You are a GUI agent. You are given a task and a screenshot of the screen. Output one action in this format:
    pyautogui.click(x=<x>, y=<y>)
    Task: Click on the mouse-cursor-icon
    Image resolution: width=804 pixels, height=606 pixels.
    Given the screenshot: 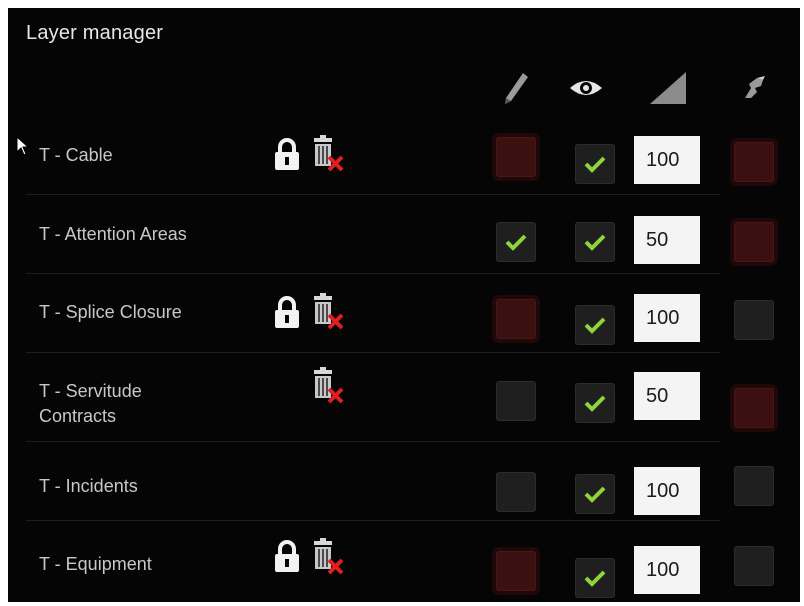 What is the action you would take?
    pyautogui.click(x=23, y=148)
    